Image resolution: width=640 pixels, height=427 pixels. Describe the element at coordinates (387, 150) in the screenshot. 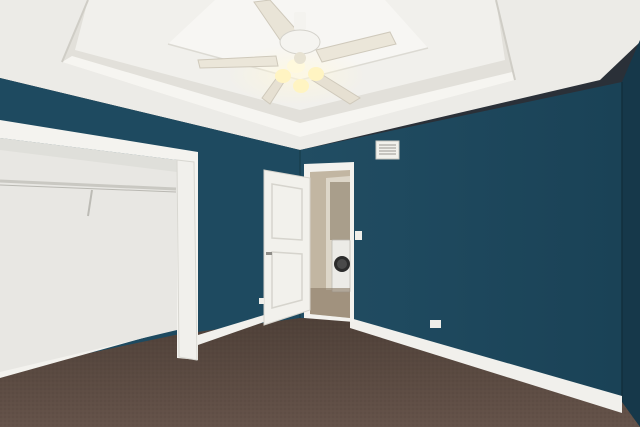

I see `air-vent` at that location.